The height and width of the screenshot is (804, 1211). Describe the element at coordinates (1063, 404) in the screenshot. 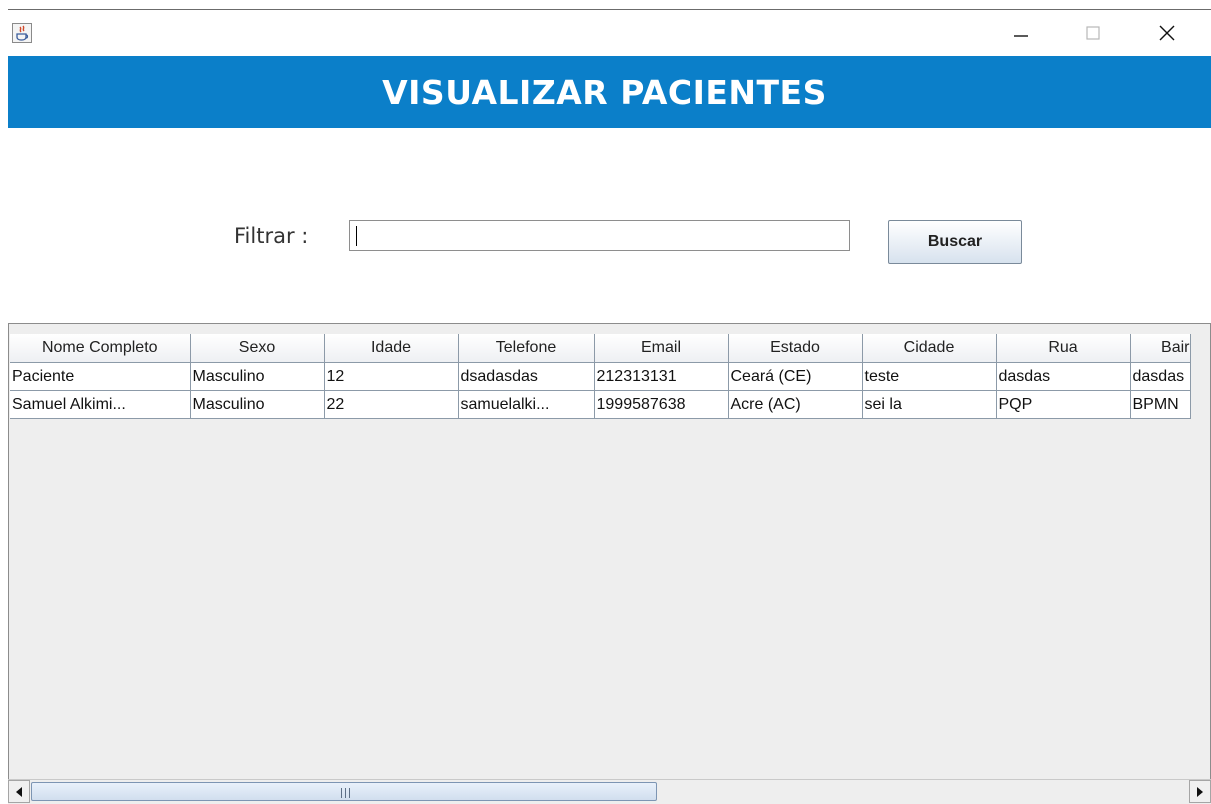

I see `table-cell: PQP` at that location.